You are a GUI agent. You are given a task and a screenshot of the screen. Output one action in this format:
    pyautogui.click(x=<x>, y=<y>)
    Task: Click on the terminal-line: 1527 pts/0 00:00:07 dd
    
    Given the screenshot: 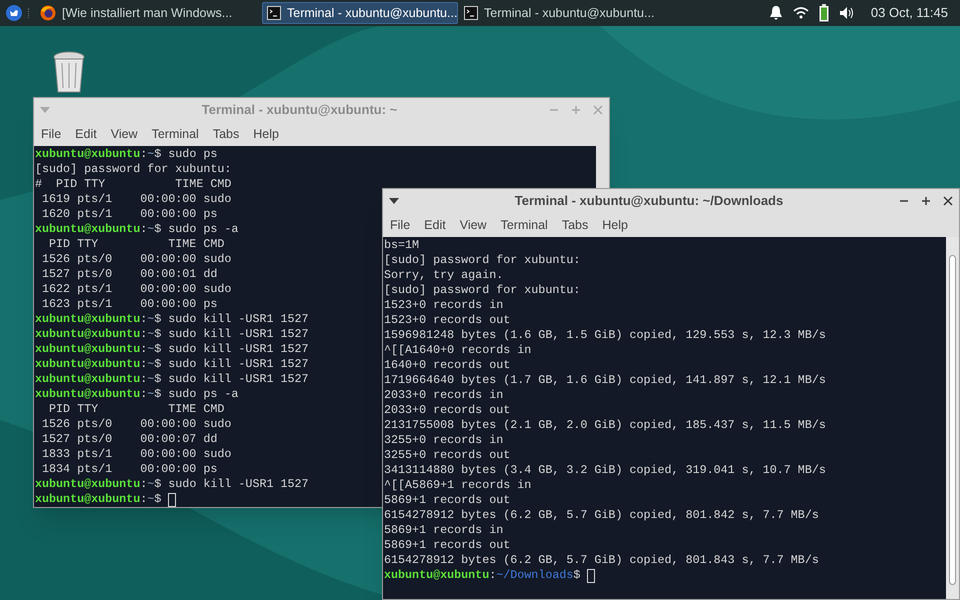 What is the action you would take?
    pyautogui.click(x=129, y=439)
    